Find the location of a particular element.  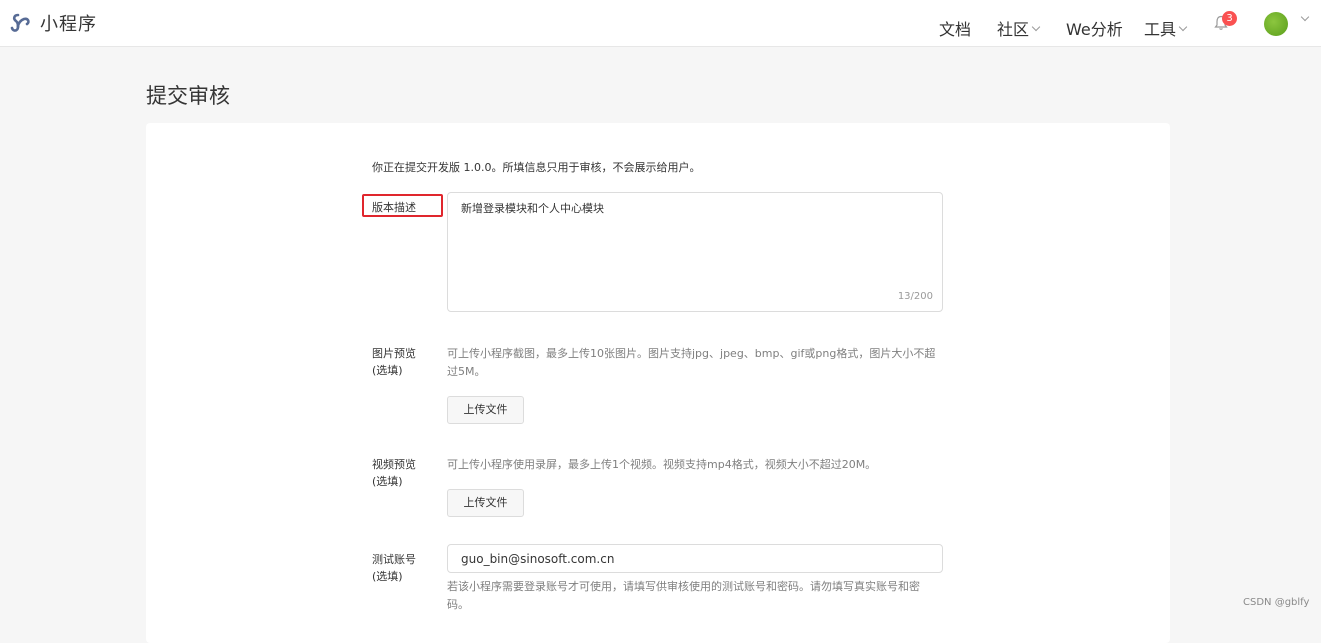

nav-analytics: We分析 is located at coordinates (1094, 28).